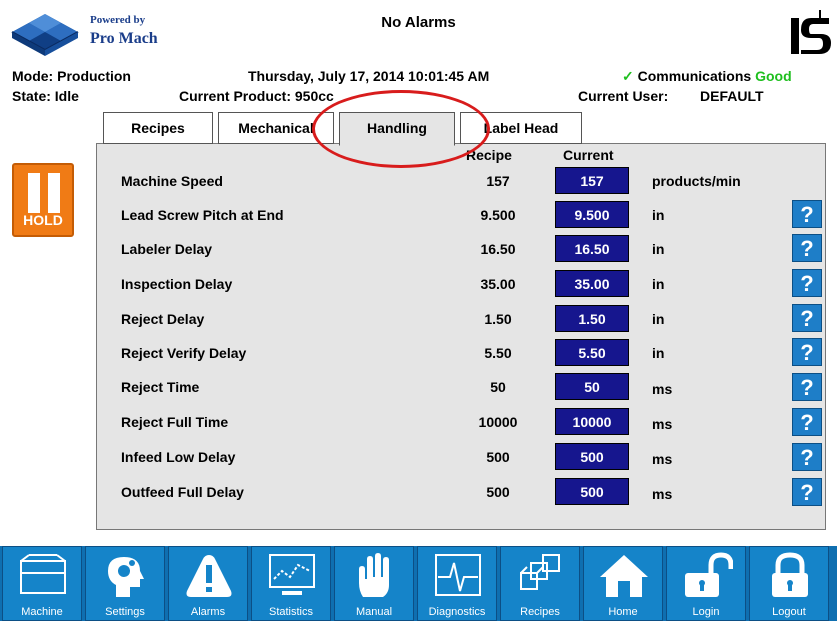  I want to click on nav-diagnostics-label: Diagnostics, so click(457, 612).